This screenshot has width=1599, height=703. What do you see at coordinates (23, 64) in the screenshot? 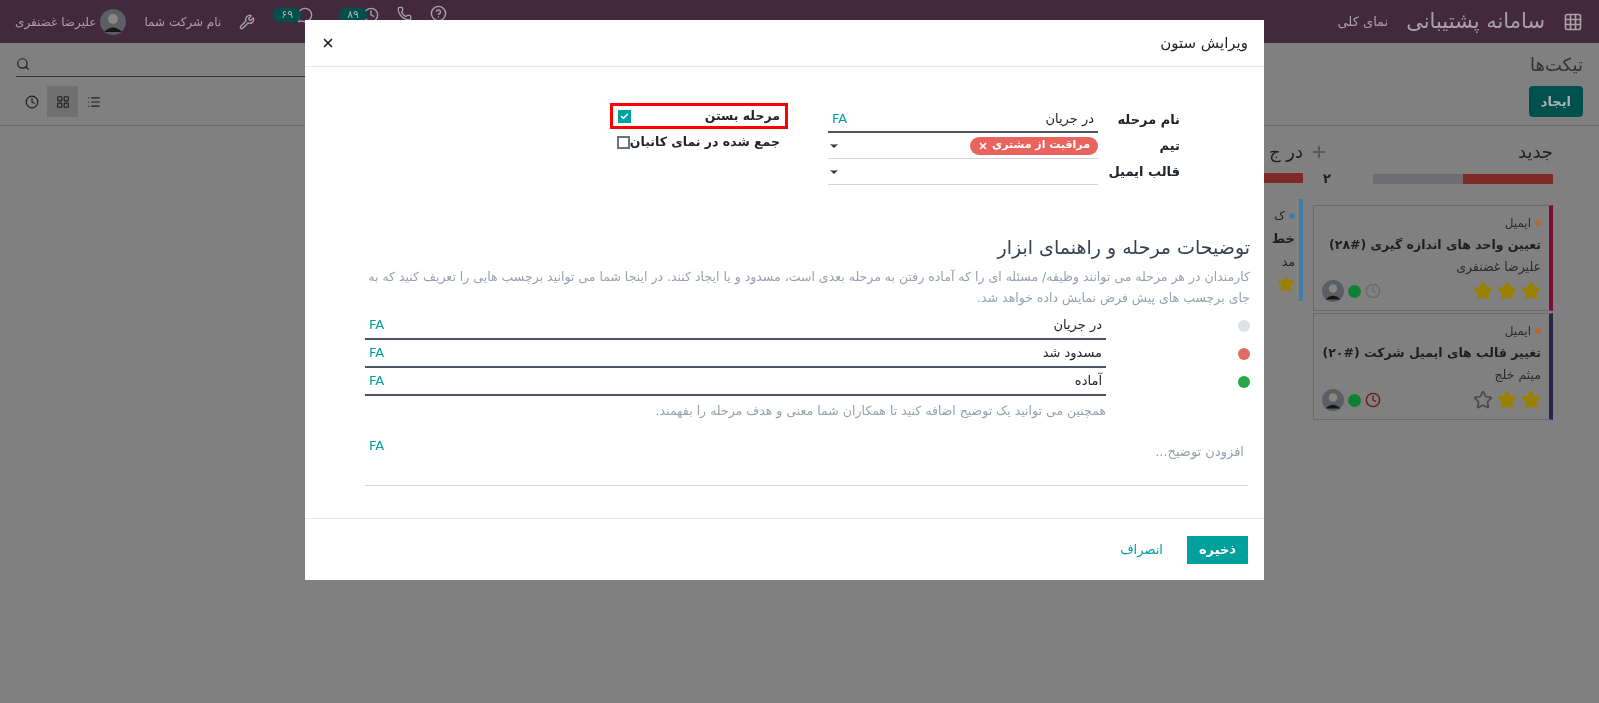
I see `search-icon` at bounding box center [23, 64].